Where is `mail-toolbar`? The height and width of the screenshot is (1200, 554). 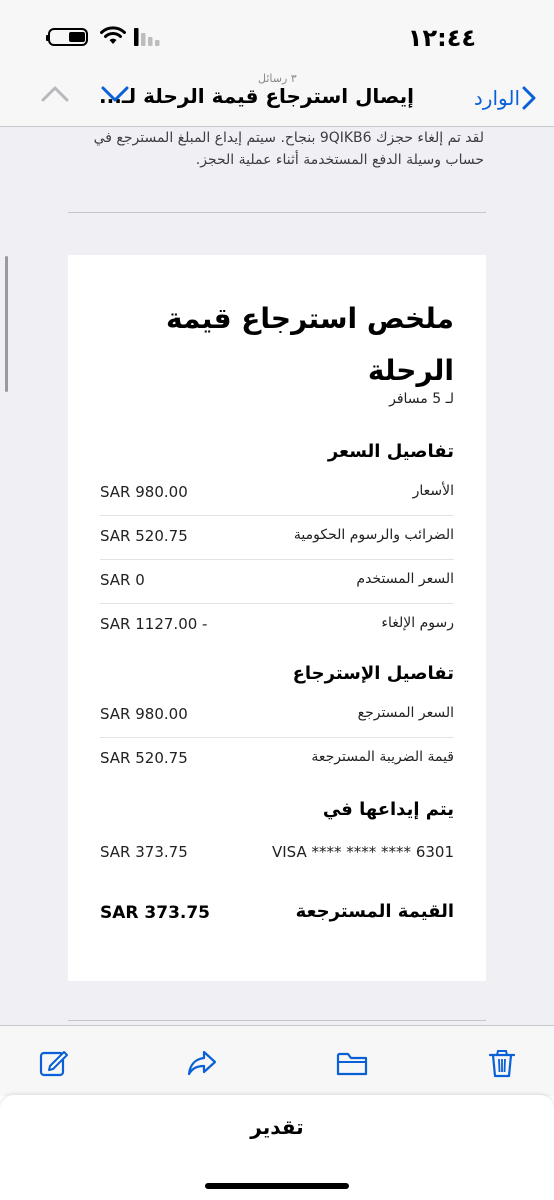 mail-toolbar is located at coordinates (277, 1060).